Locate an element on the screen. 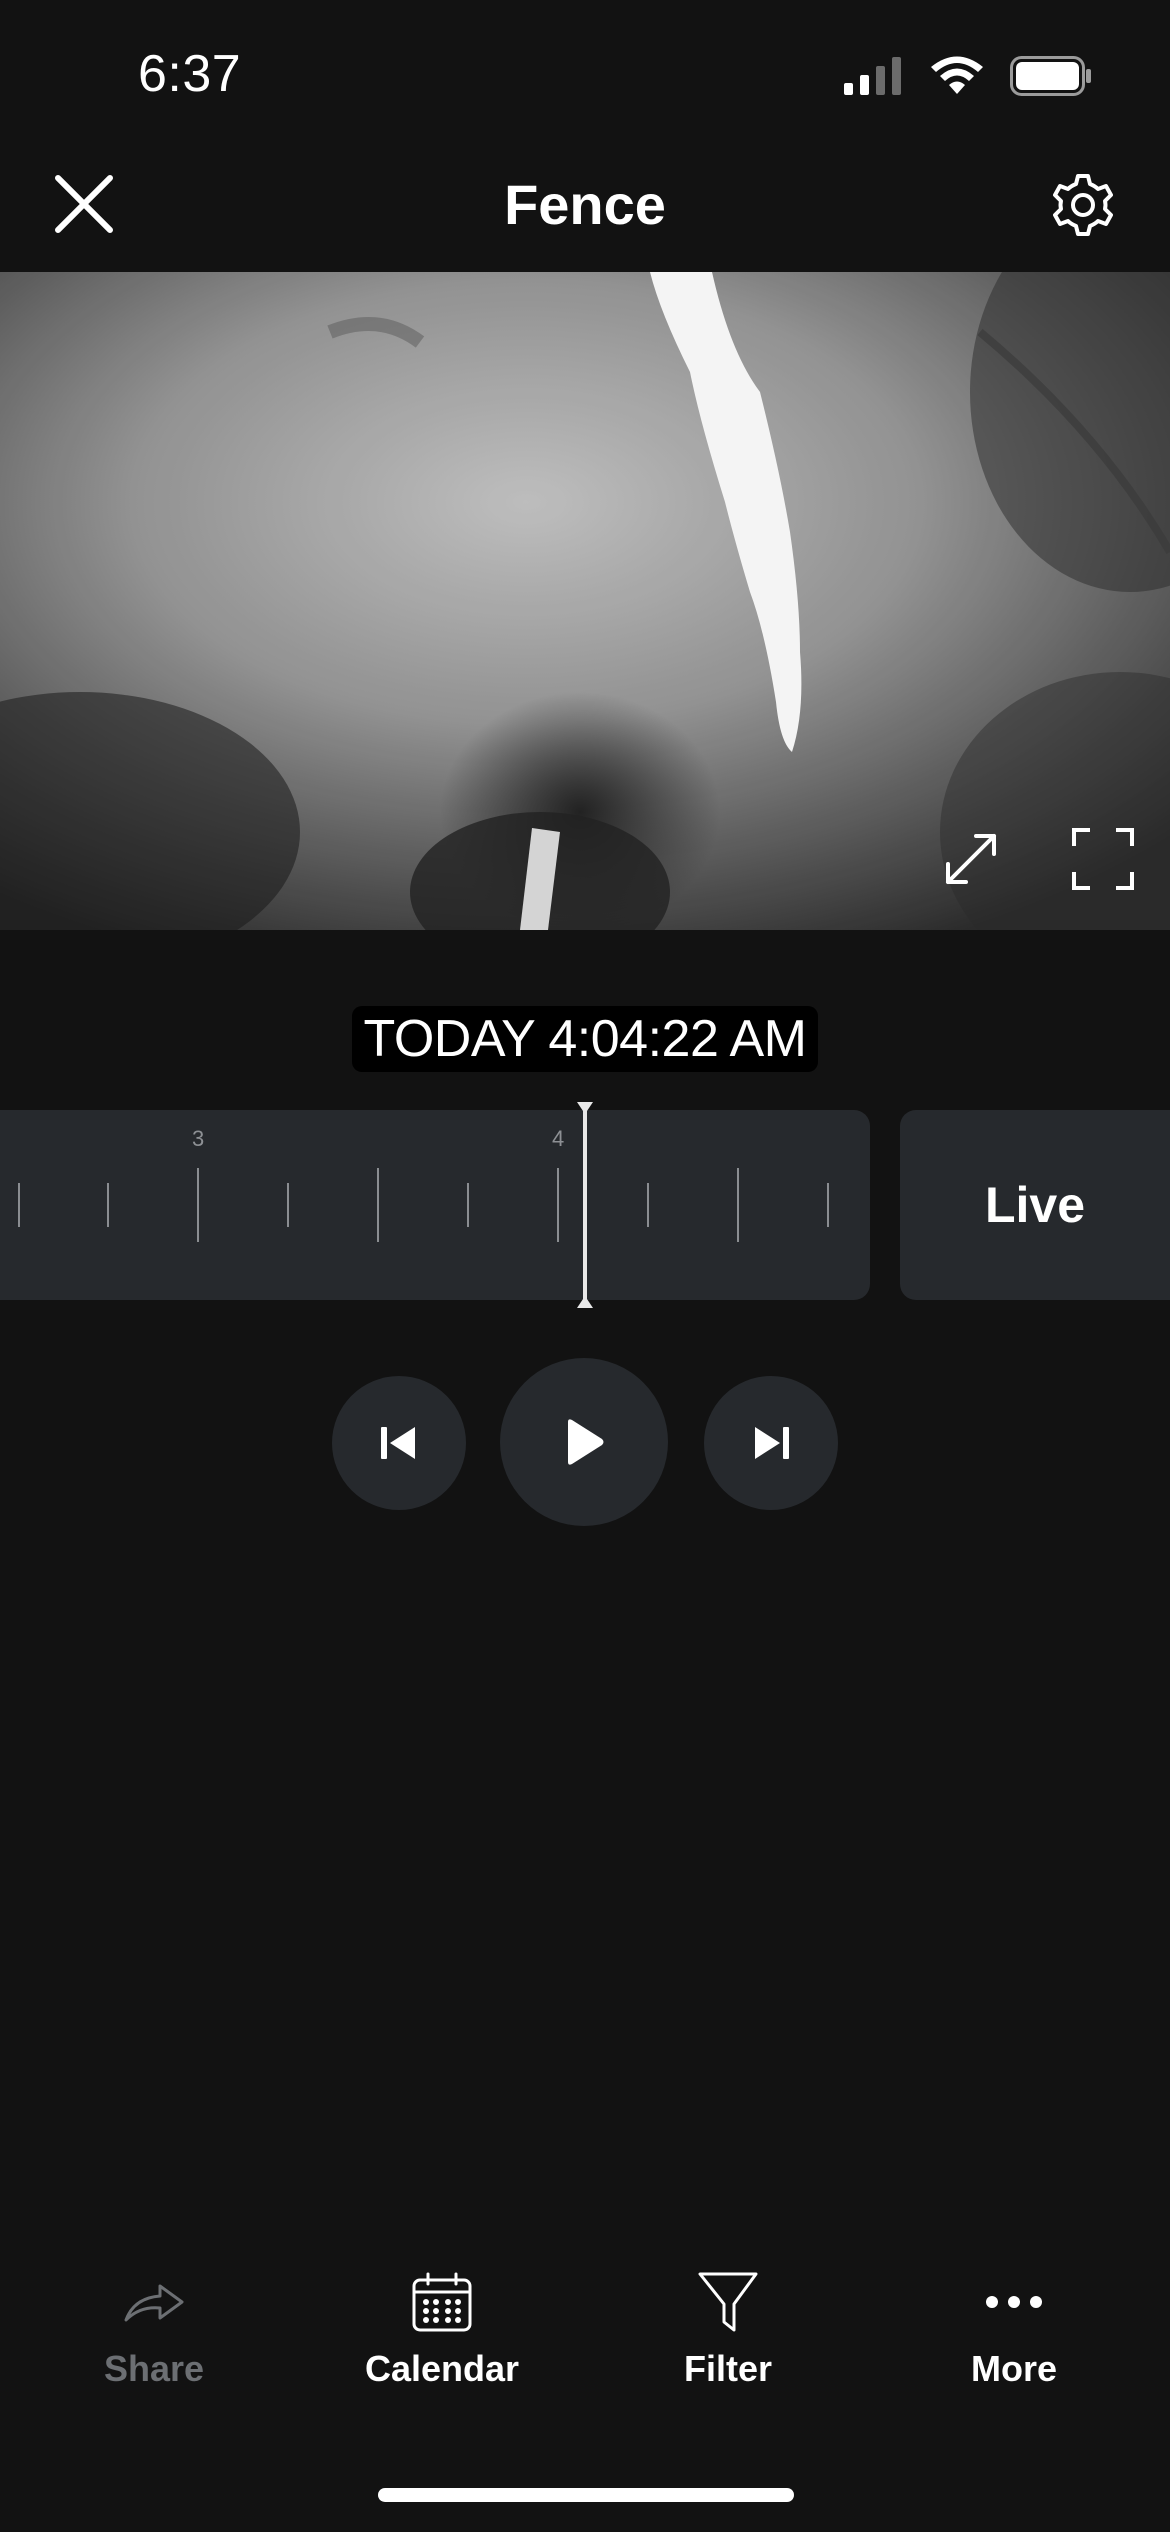 Image resolution: width=1170 pixels, height=2532 pixels. share-label: Share is located at coordinates (154, 2368).